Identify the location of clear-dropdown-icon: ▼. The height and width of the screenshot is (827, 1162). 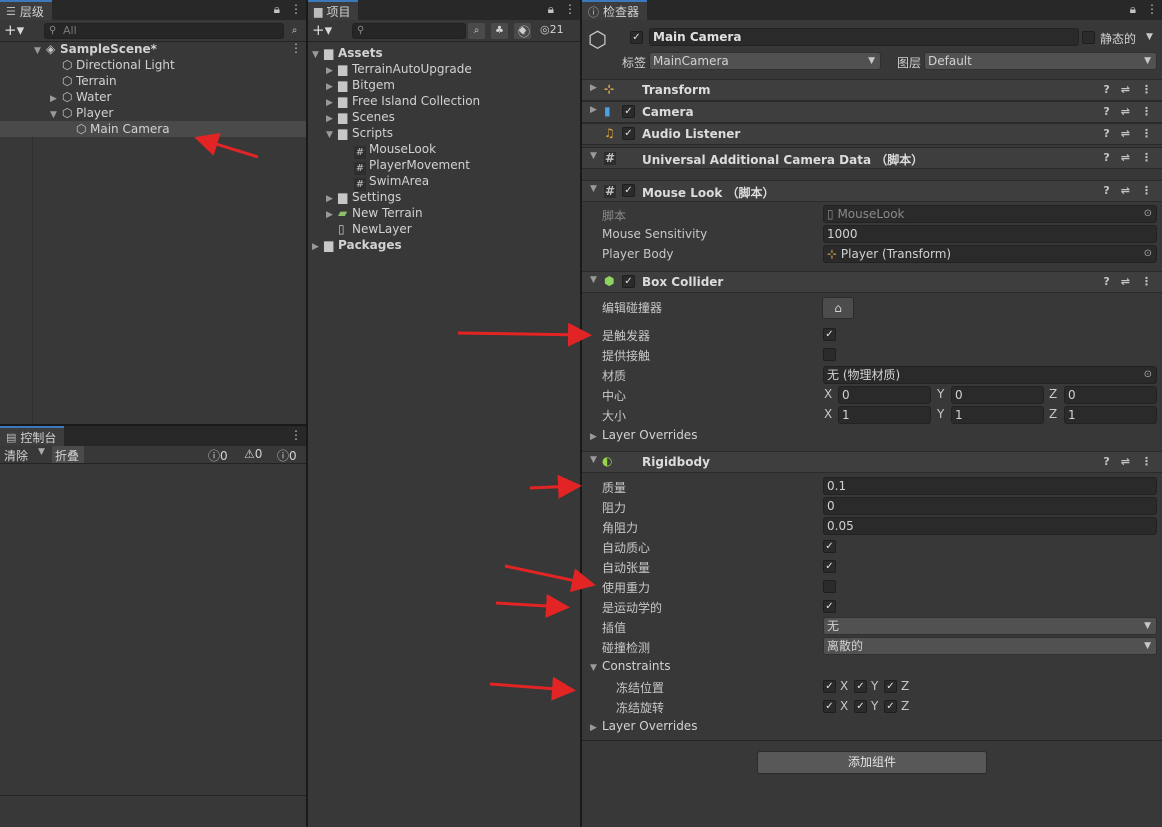
(41, 452).